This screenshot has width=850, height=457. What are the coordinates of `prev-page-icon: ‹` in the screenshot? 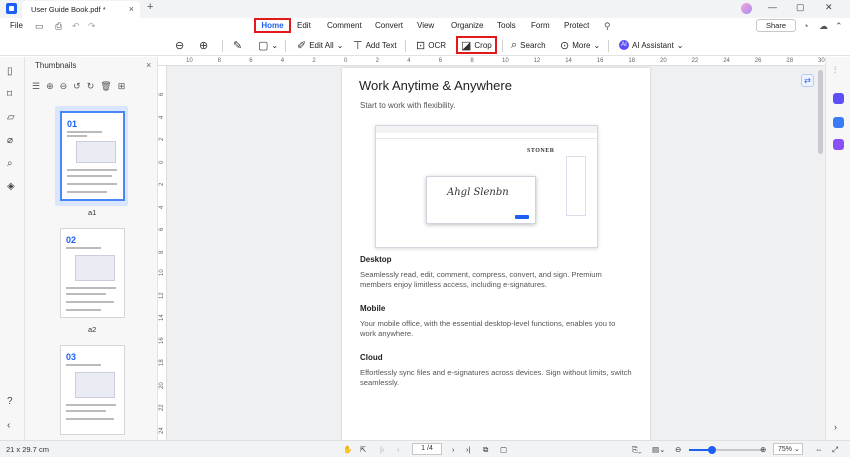 It's located at (398, 449).